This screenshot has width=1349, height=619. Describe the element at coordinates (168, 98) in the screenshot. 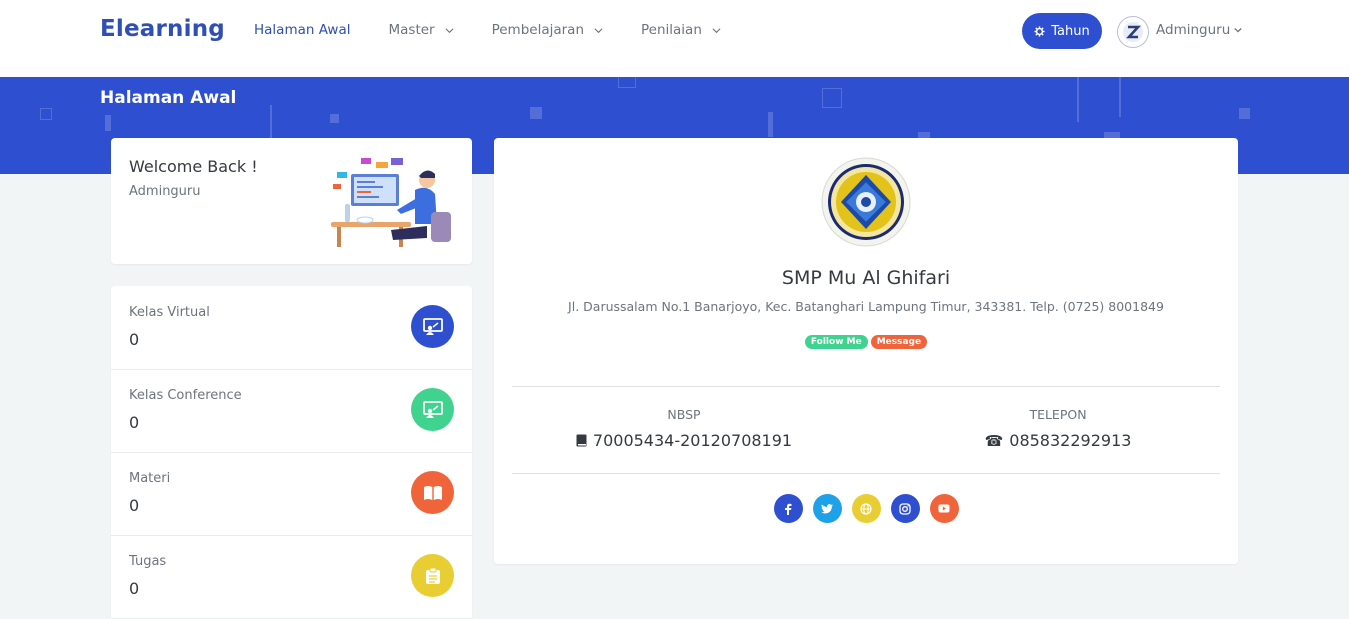

I see `page-title: Halaman Awal` at that location.